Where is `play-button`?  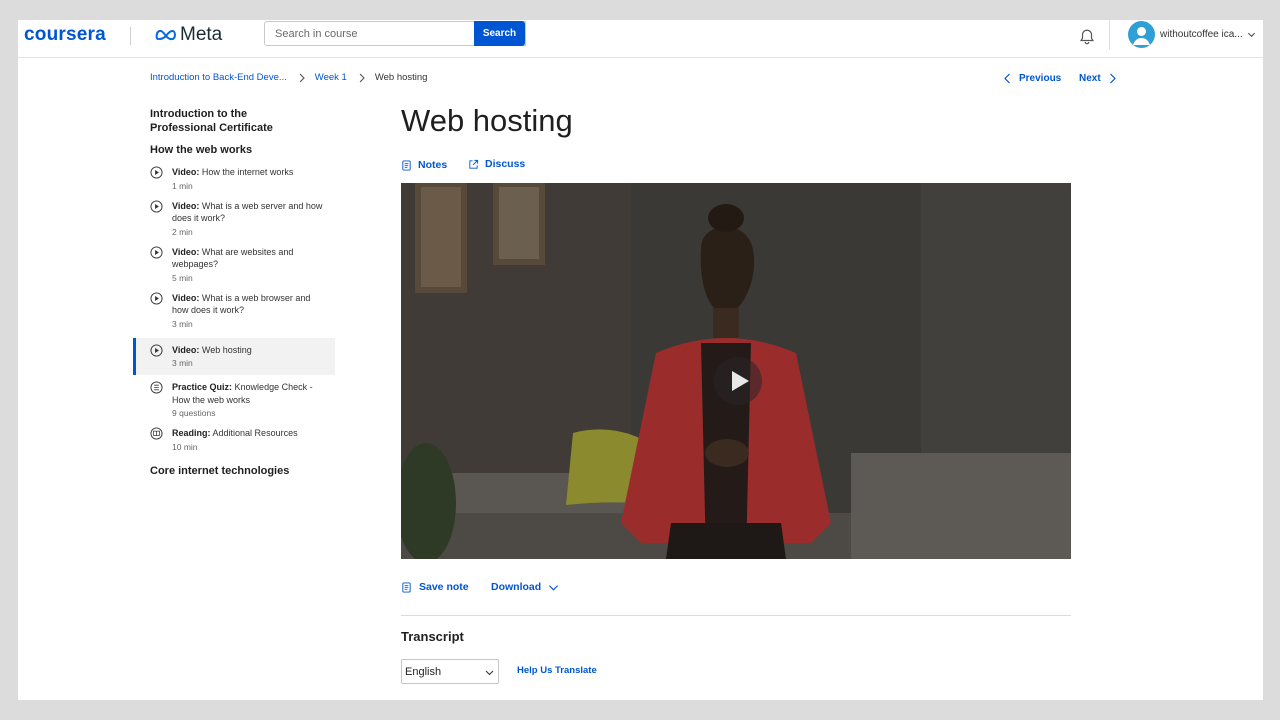
play-button is located at coordinates (738, 381).